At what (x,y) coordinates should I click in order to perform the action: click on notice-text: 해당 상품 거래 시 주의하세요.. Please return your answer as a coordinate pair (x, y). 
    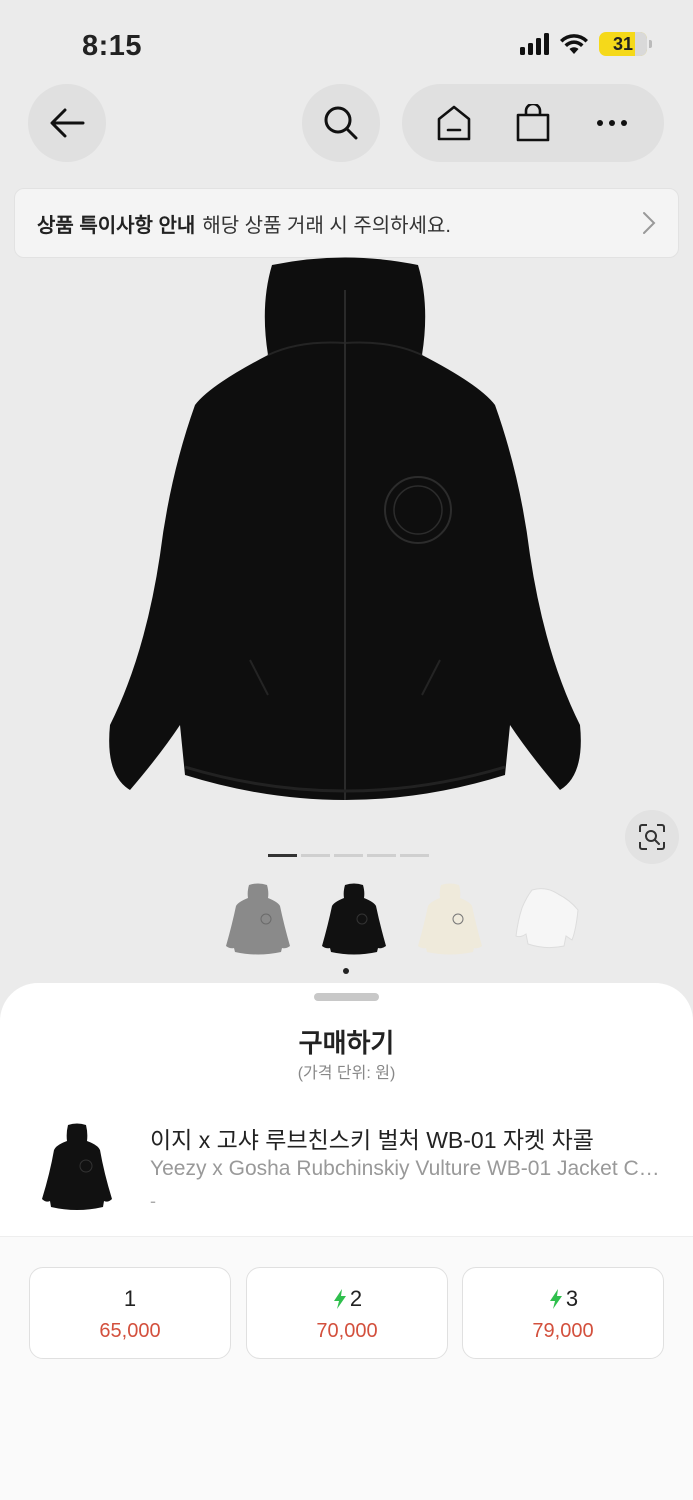
    Looking at the image, I should click on (326, 225).